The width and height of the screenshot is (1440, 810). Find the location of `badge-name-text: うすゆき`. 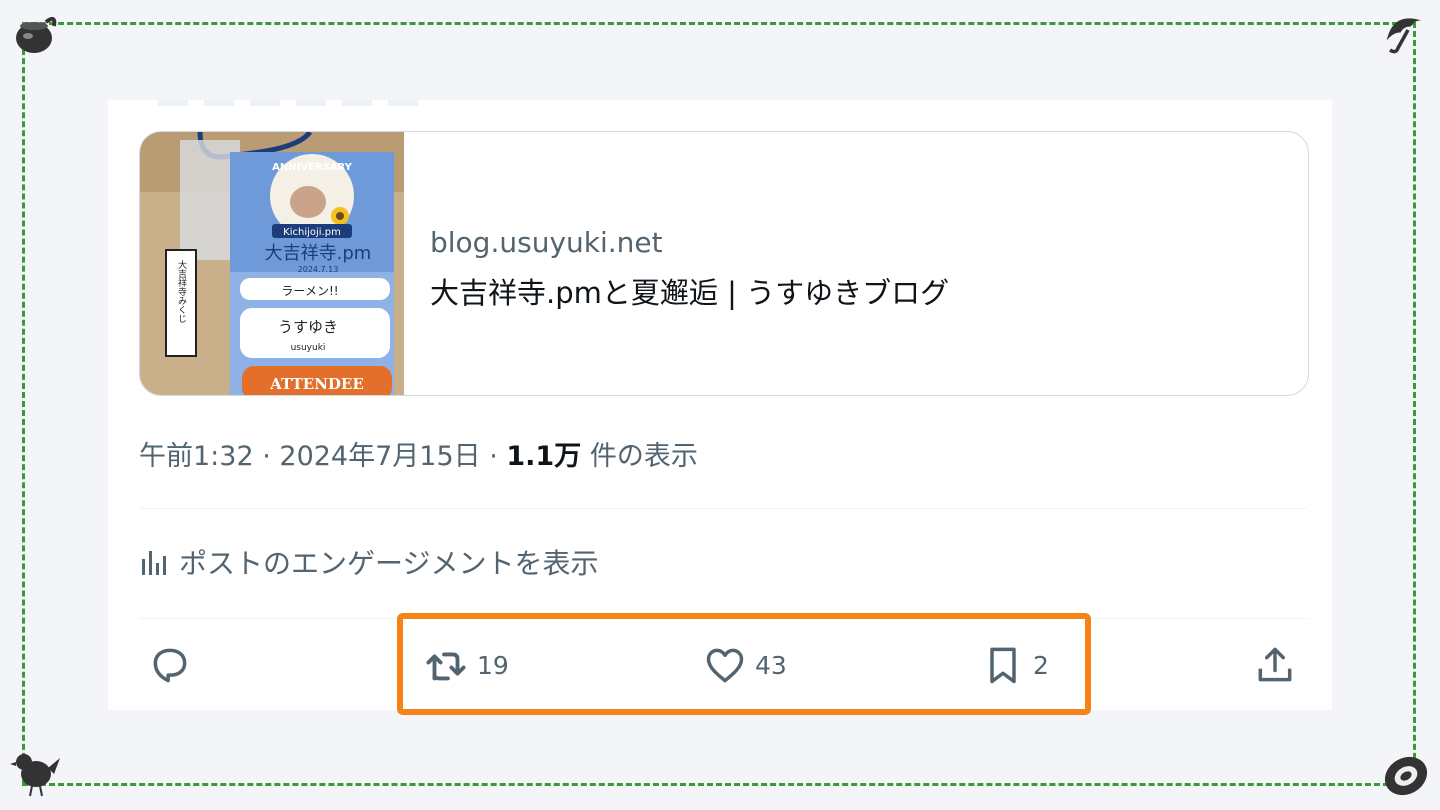

badge-name-text: うすゆき is located at coordinates (308, 327).